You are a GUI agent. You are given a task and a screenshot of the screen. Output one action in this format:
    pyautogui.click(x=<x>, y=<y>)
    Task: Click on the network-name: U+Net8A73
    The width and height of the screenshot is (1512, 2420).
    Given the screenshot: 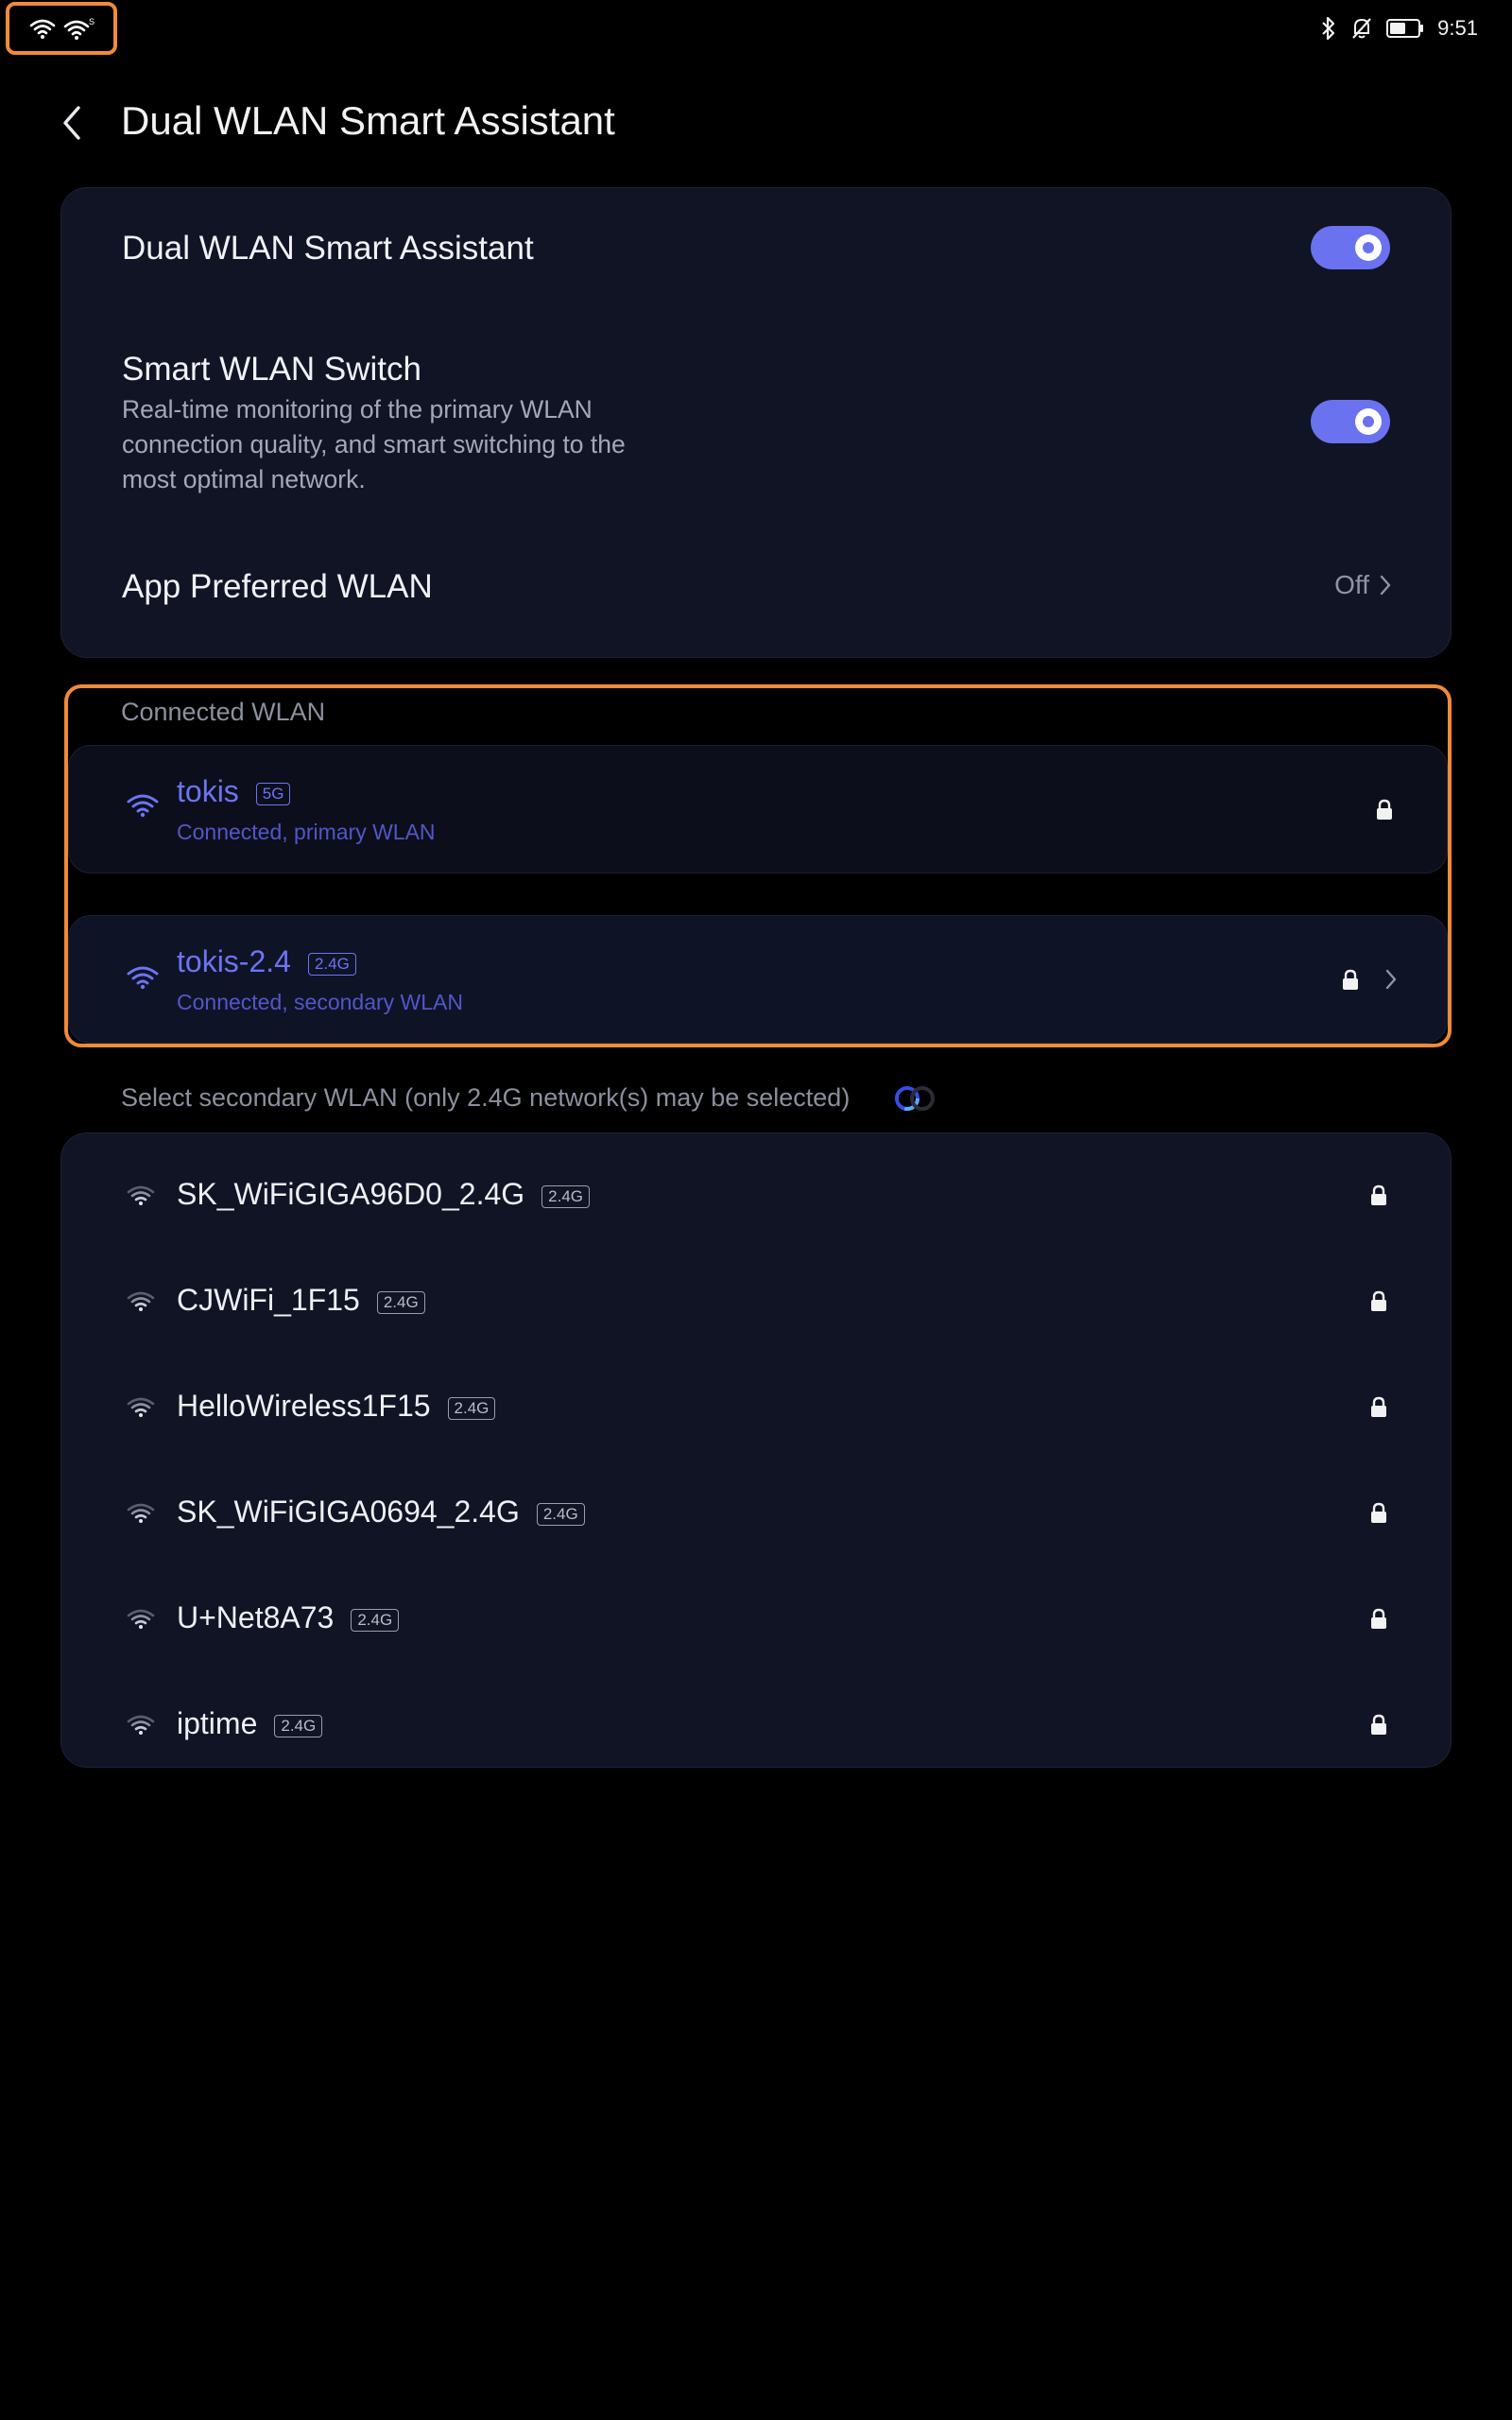 What is the action you would take?
    pyautogui.click(x=256, y=1617)
    